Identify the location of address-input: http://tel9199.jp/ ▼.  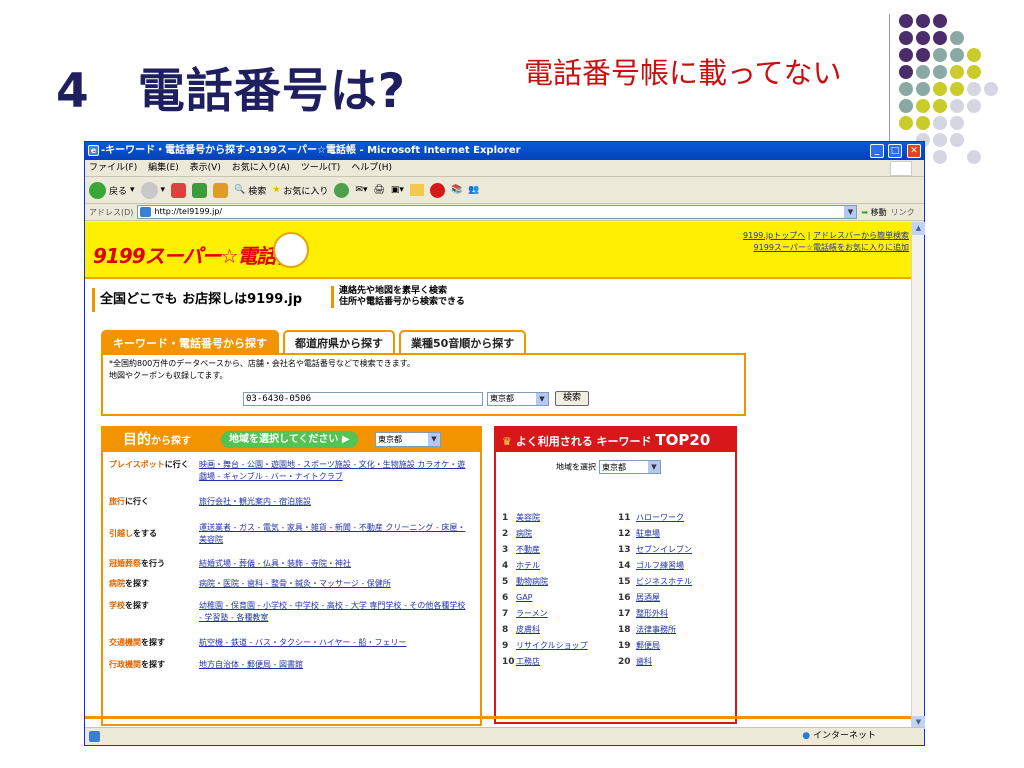
(497, 212).